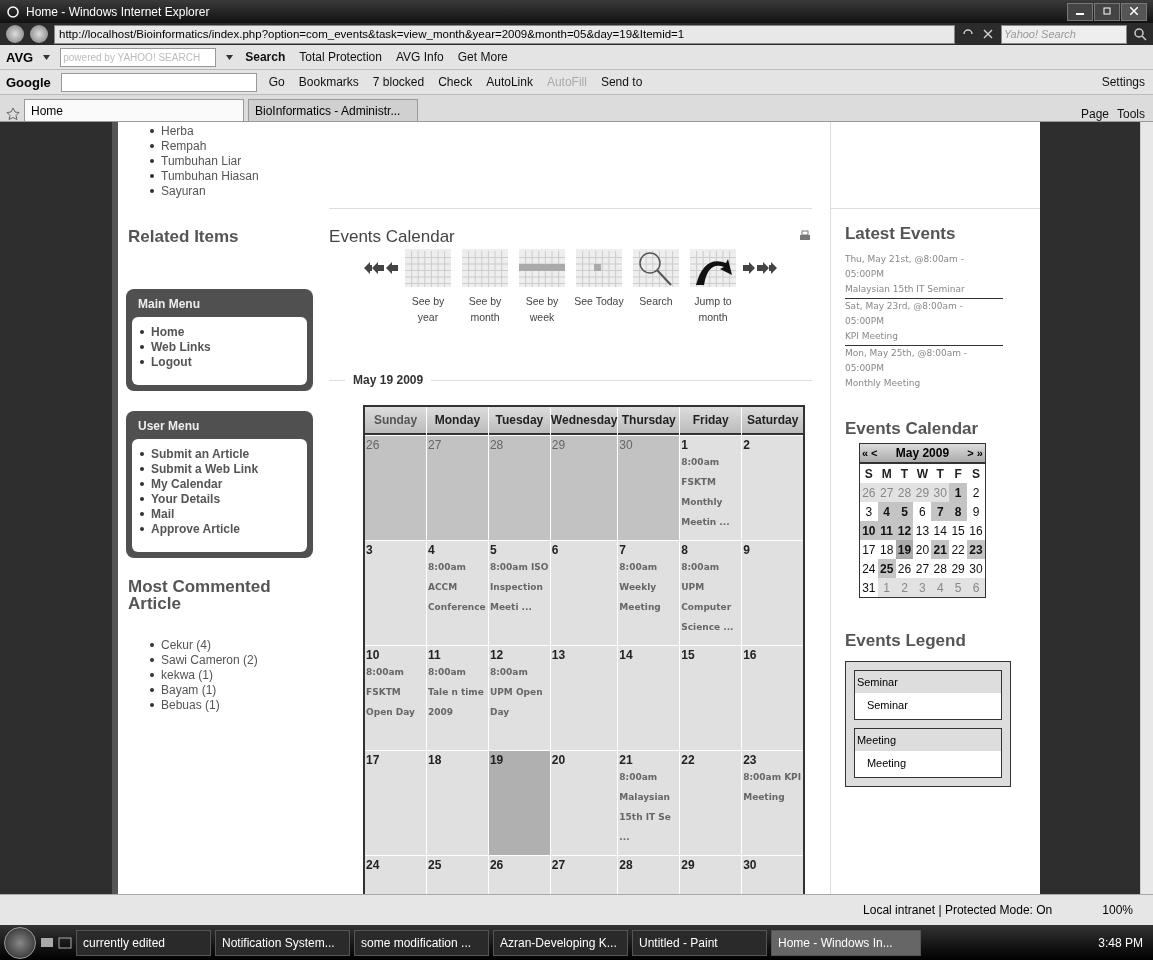 The height and width of the screenshot is (960, 1153). What do you see at coordinates (584, 803) in the screenshot?
I see `day-cell: 20` at bounding box center [584, 803].